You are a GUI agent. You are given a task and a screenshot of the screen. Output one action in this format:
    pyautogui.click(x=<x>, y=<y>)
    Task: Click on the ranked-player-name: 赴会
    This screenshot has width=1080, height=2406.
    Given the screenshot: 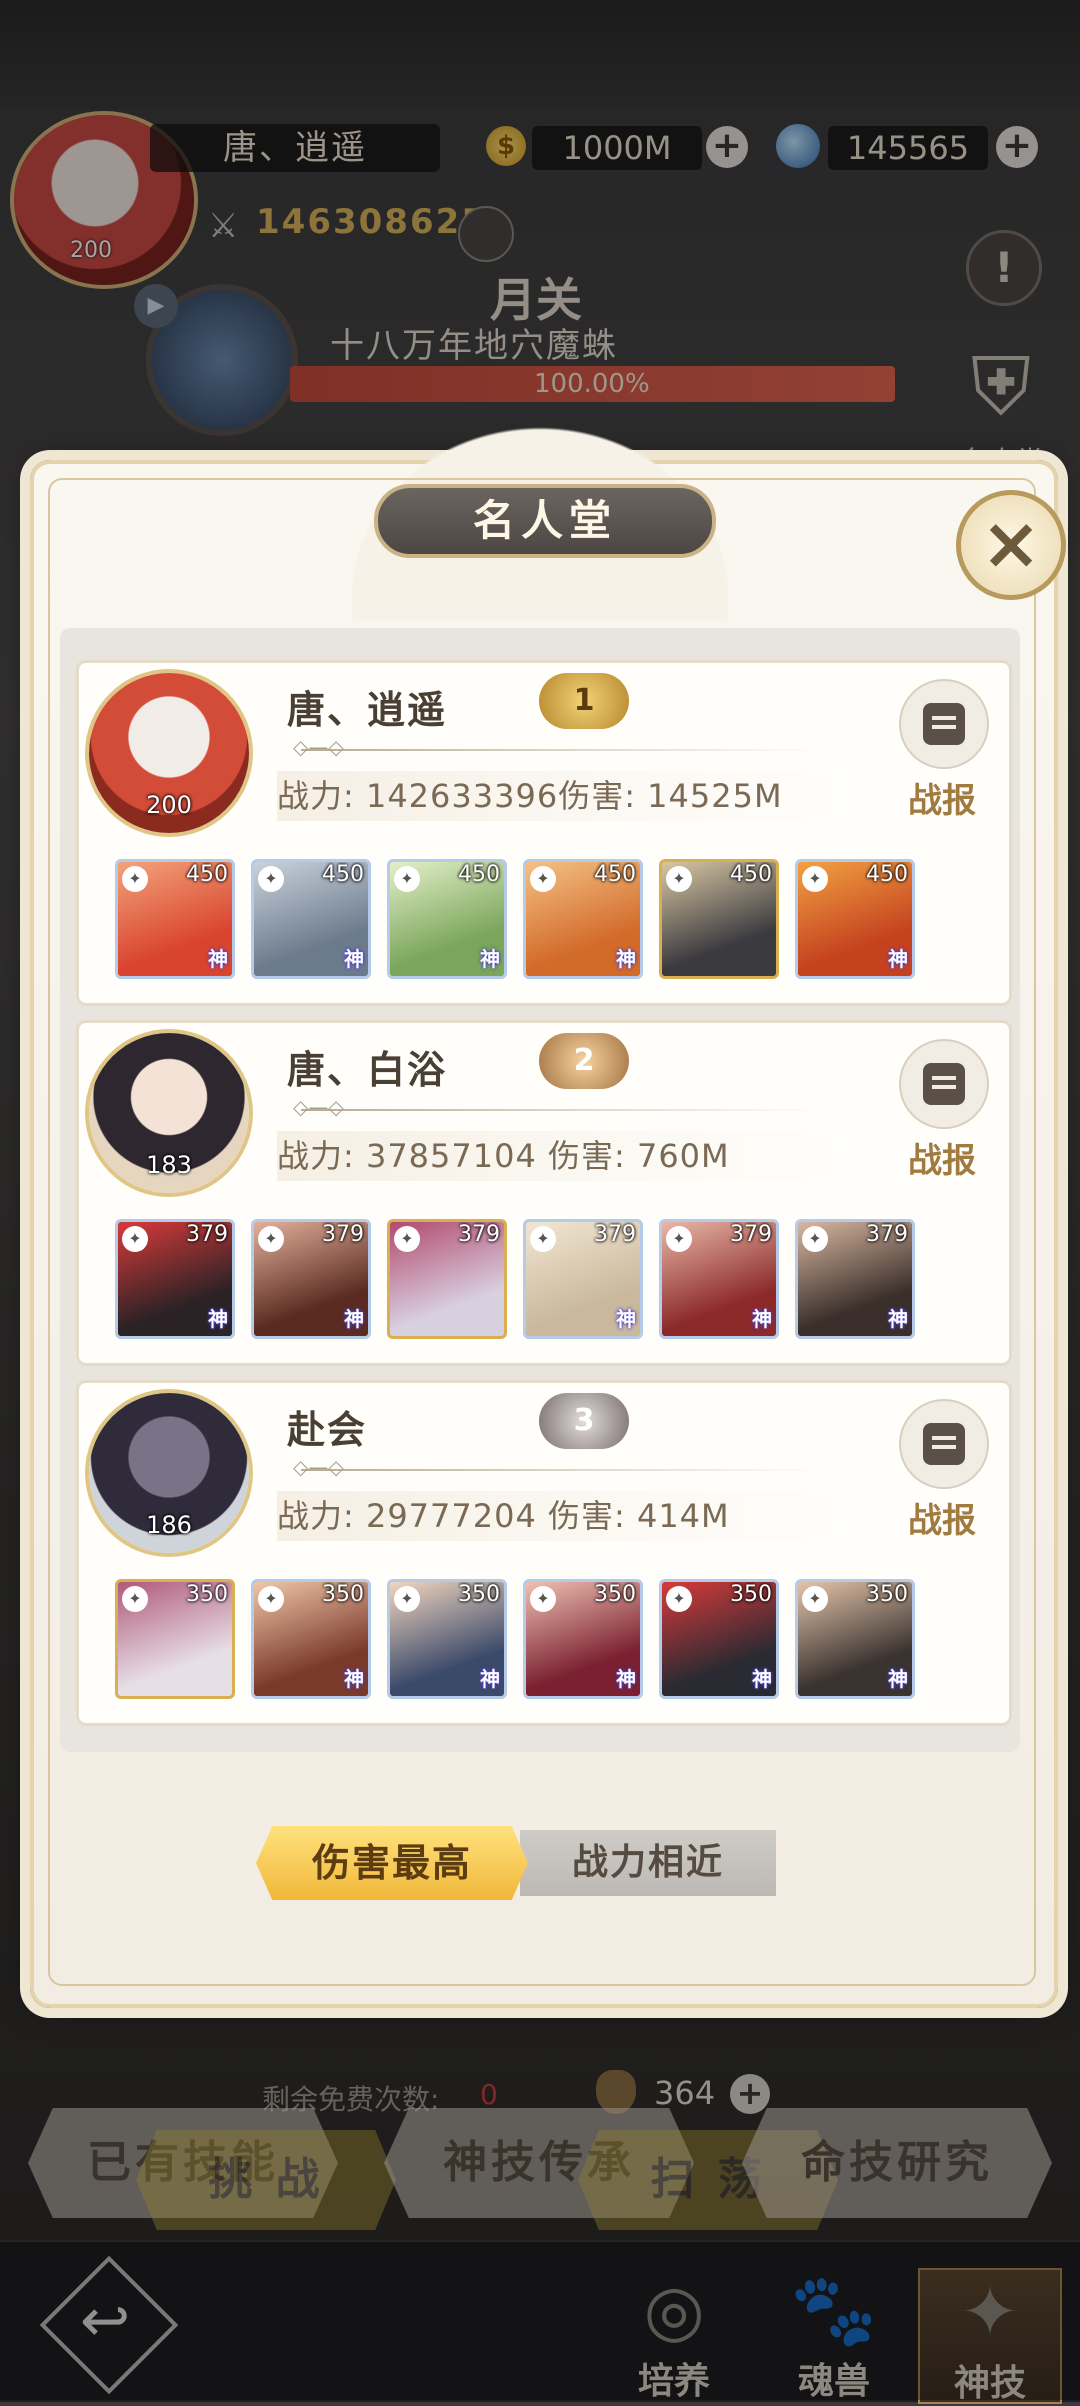 What is the action you would take?
    pyautogui.click(x=327, y=1430)
    